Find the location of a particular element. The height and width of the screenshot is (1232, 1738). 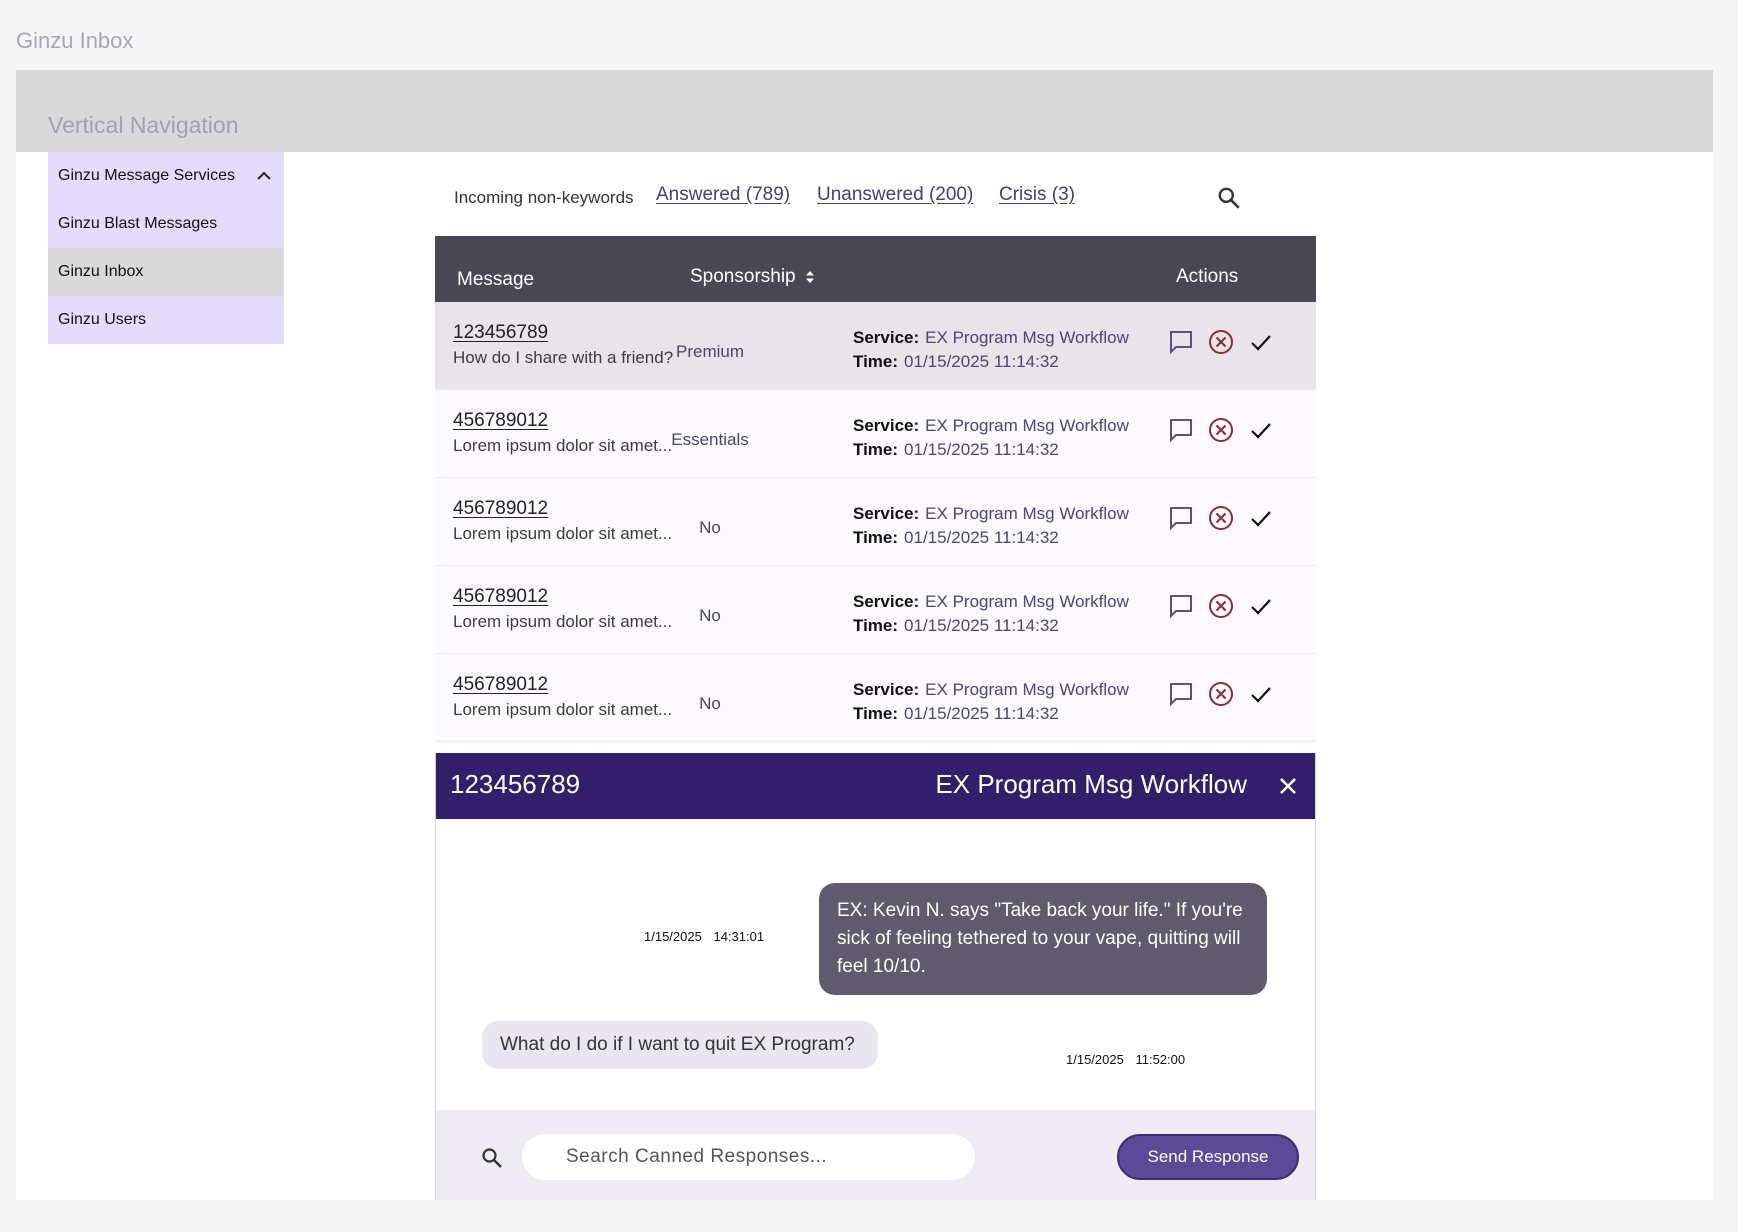

column-header-sponsorship: Sponsorship is located at coordinates (752, 277).